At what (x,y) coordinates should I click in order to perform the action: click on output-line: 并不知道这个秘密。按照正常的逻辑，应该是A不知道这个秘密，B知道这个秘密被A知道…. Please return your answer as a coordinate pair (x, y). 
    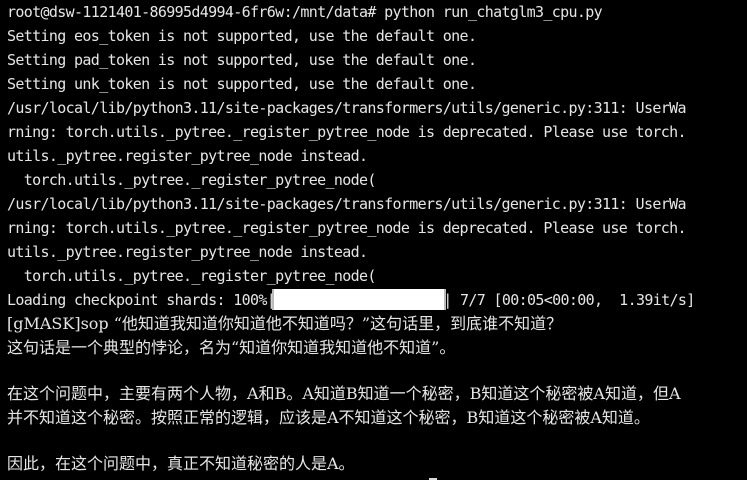
    Looking at the image, I should click on (328, 417).